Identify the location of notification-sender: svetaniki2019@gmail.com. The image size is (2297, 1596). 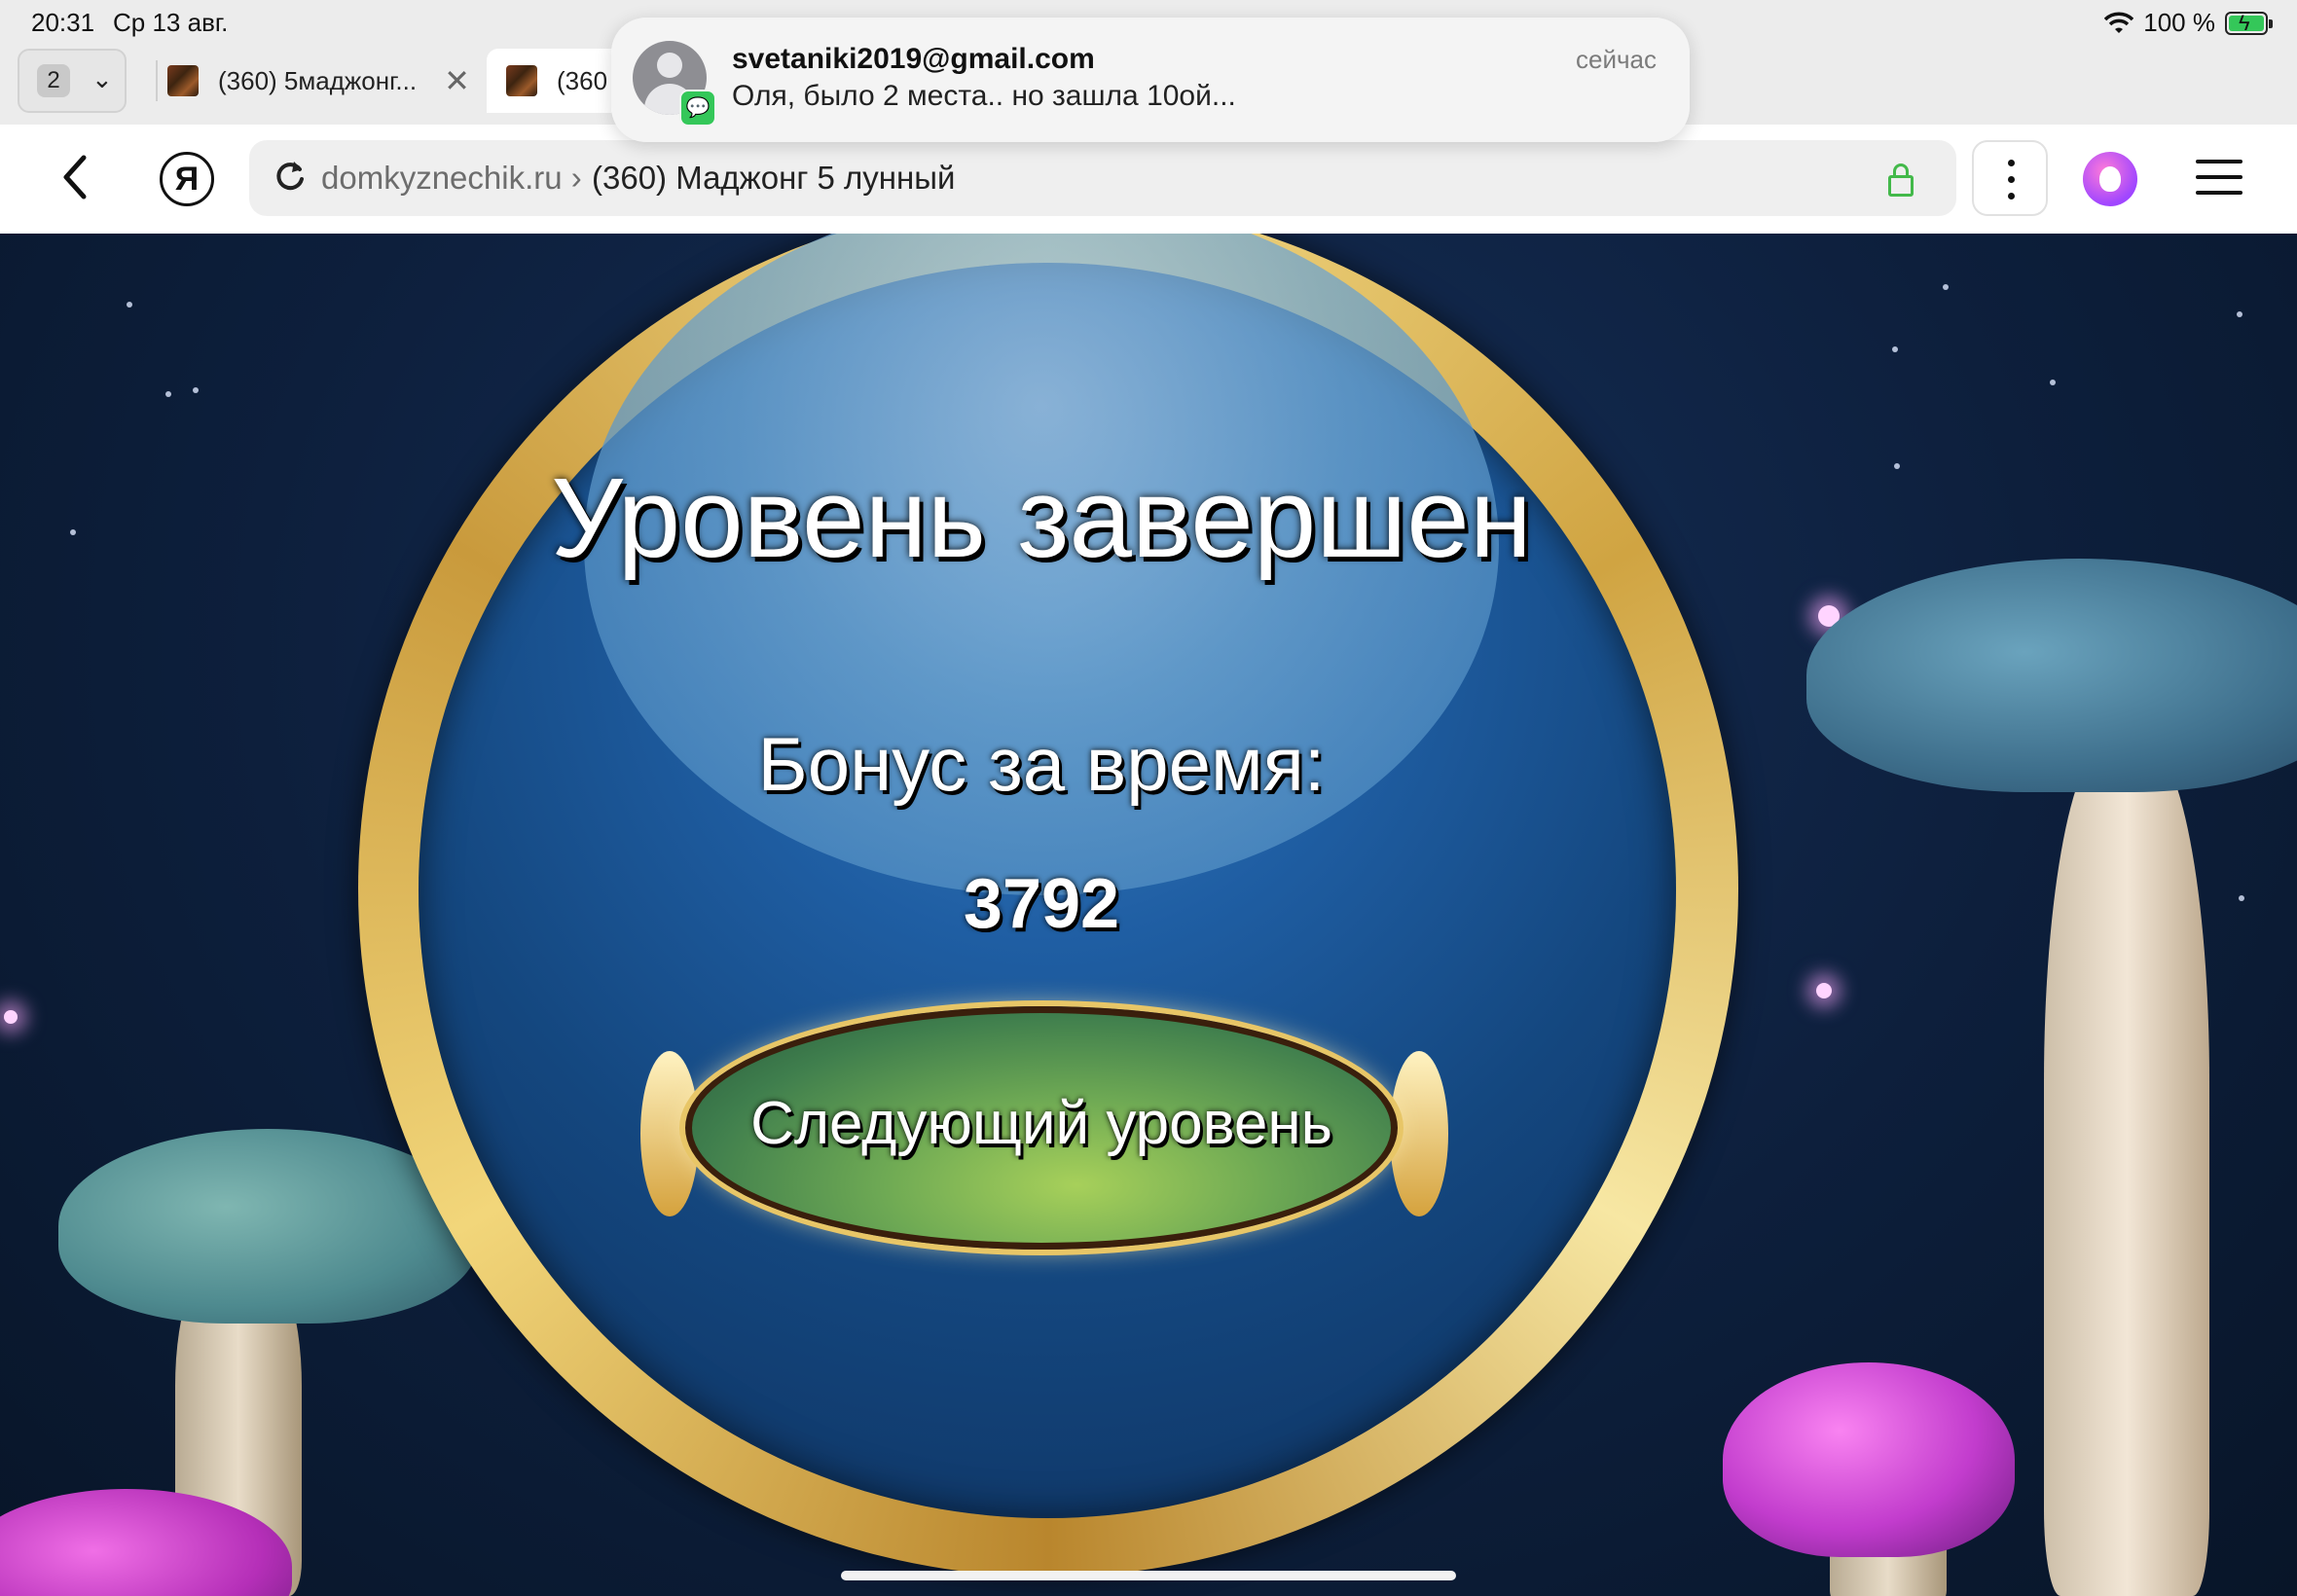
(913, 59).